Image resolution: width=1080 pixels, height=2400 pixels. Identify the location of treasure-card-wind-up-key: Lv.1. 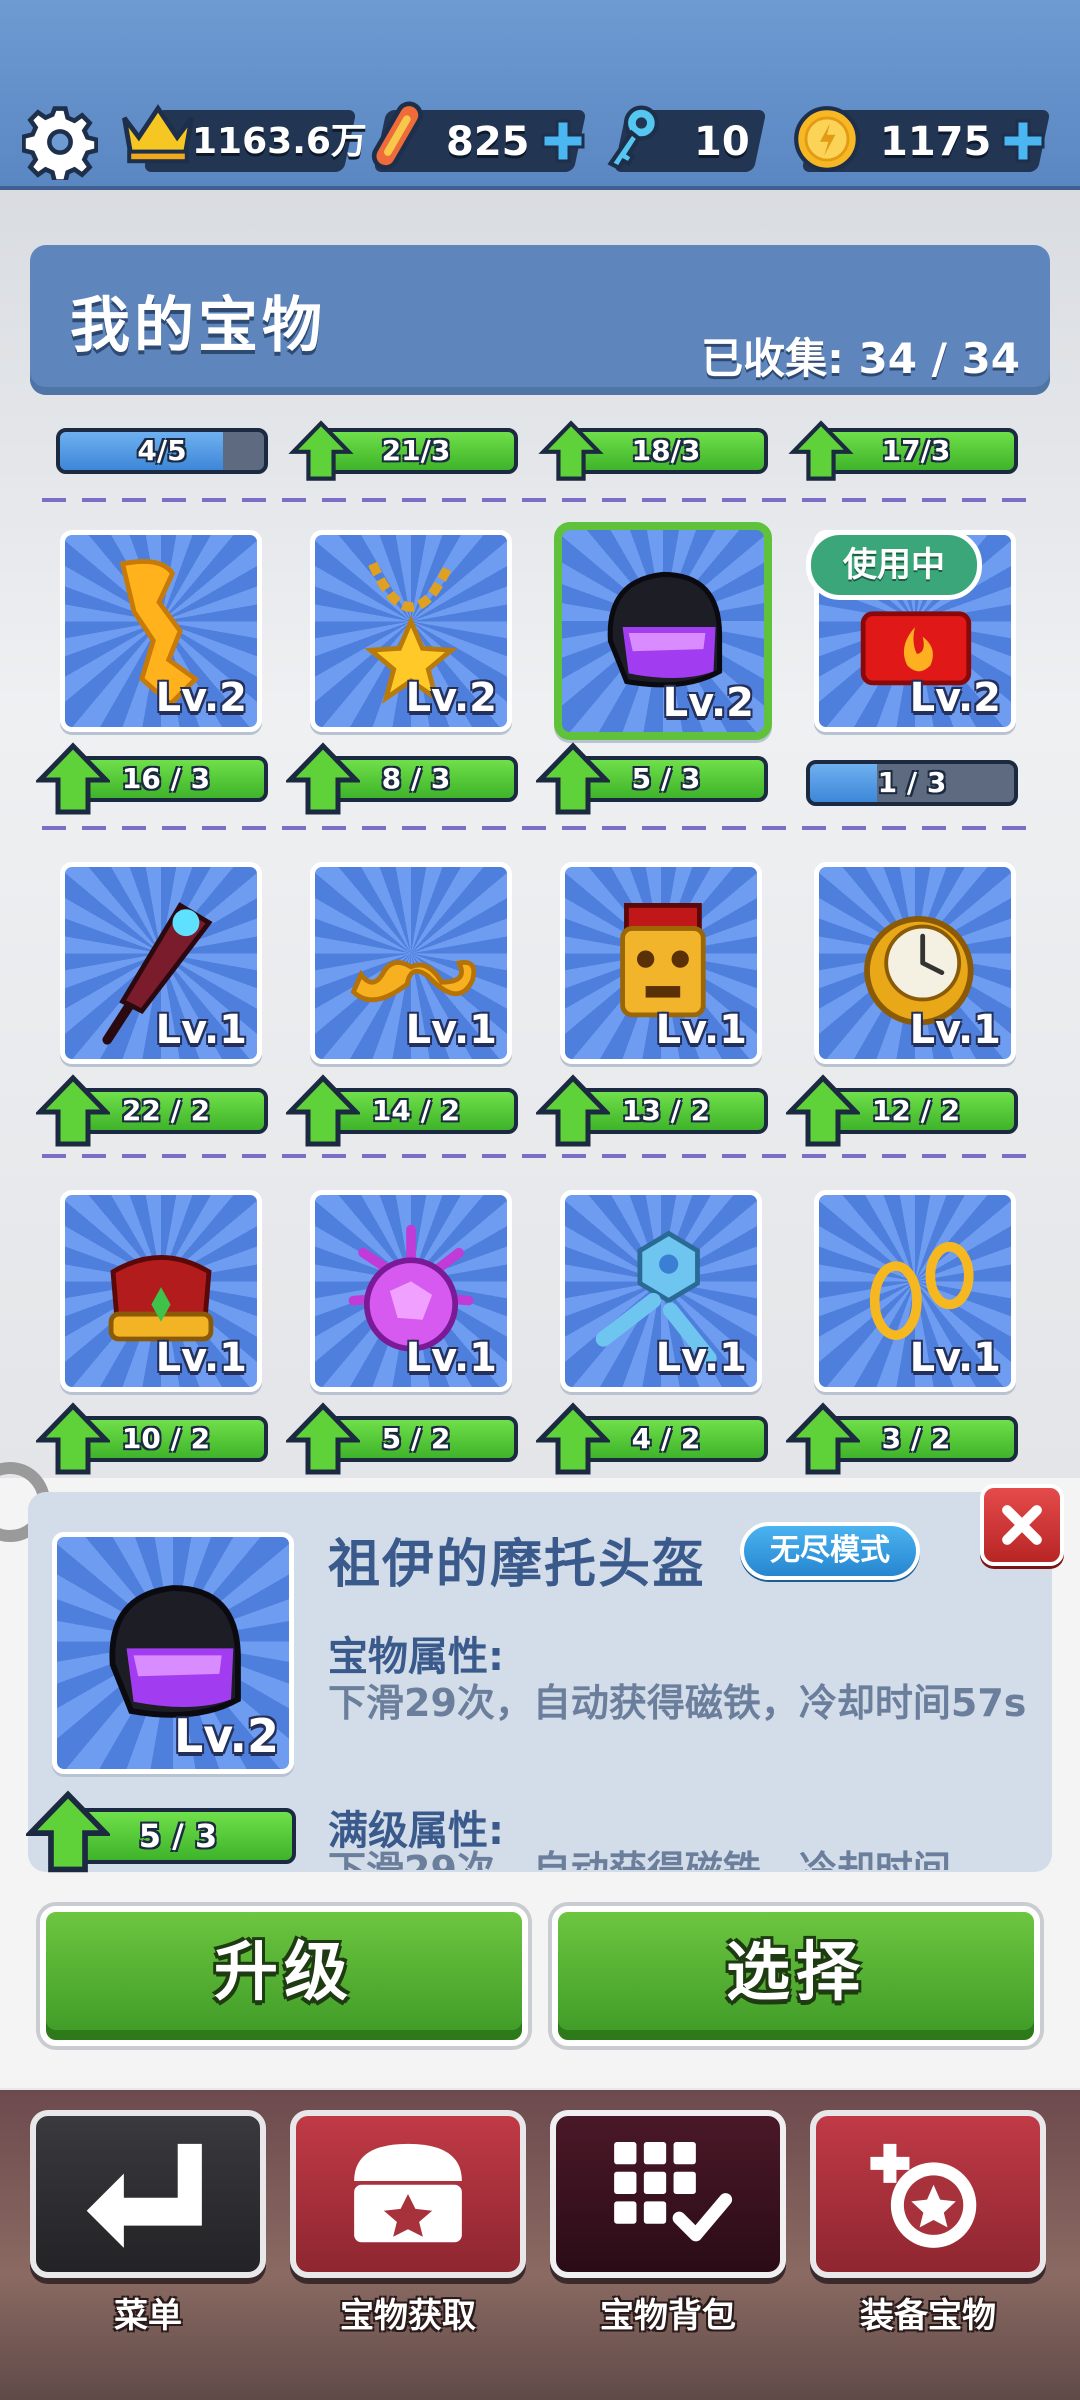
(661, 1291).